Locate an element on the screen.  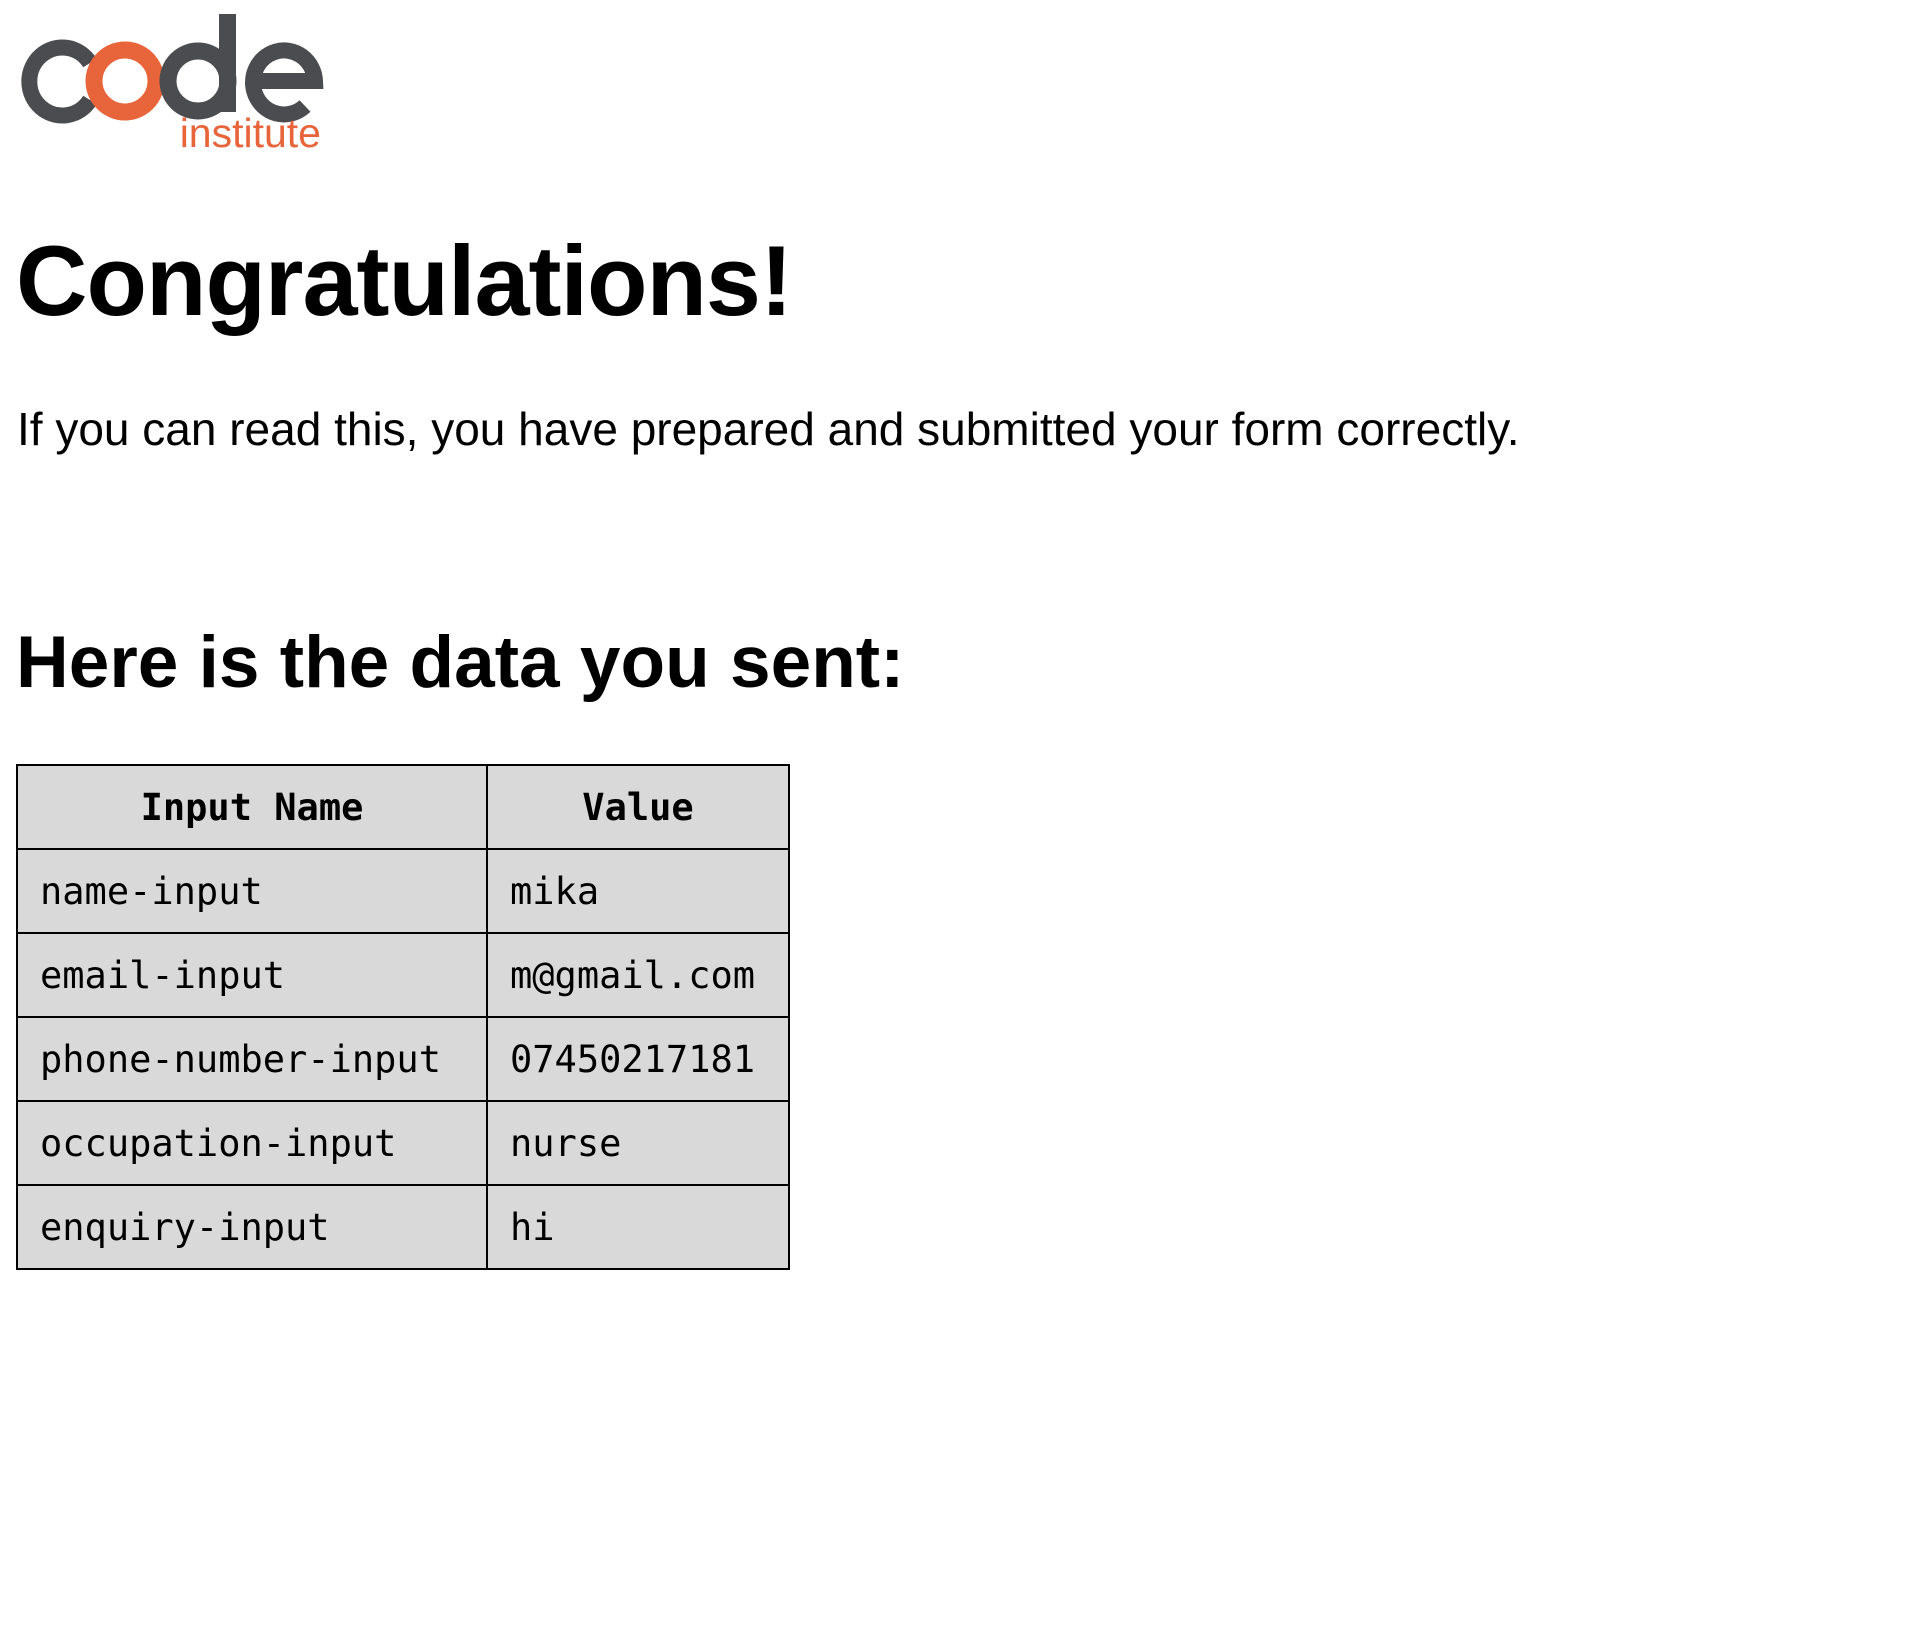
table-row: phone-number-input 07450217181 is located at coordinates (403, 1059).